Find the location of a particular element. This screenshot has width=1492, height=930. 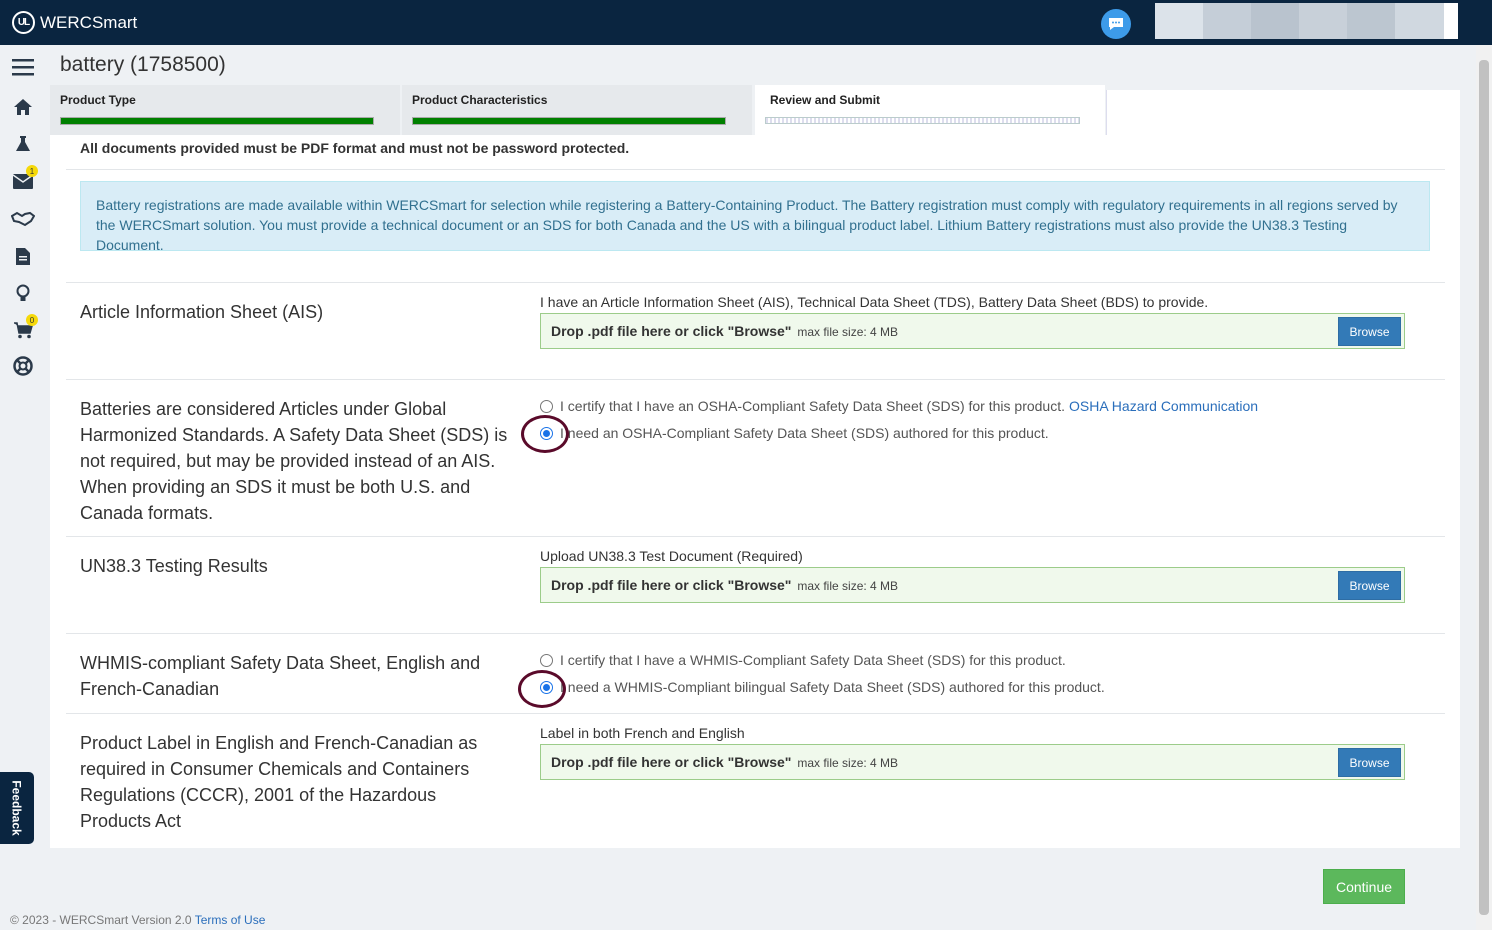

tab-filler is located at coordinates (1283, 113).